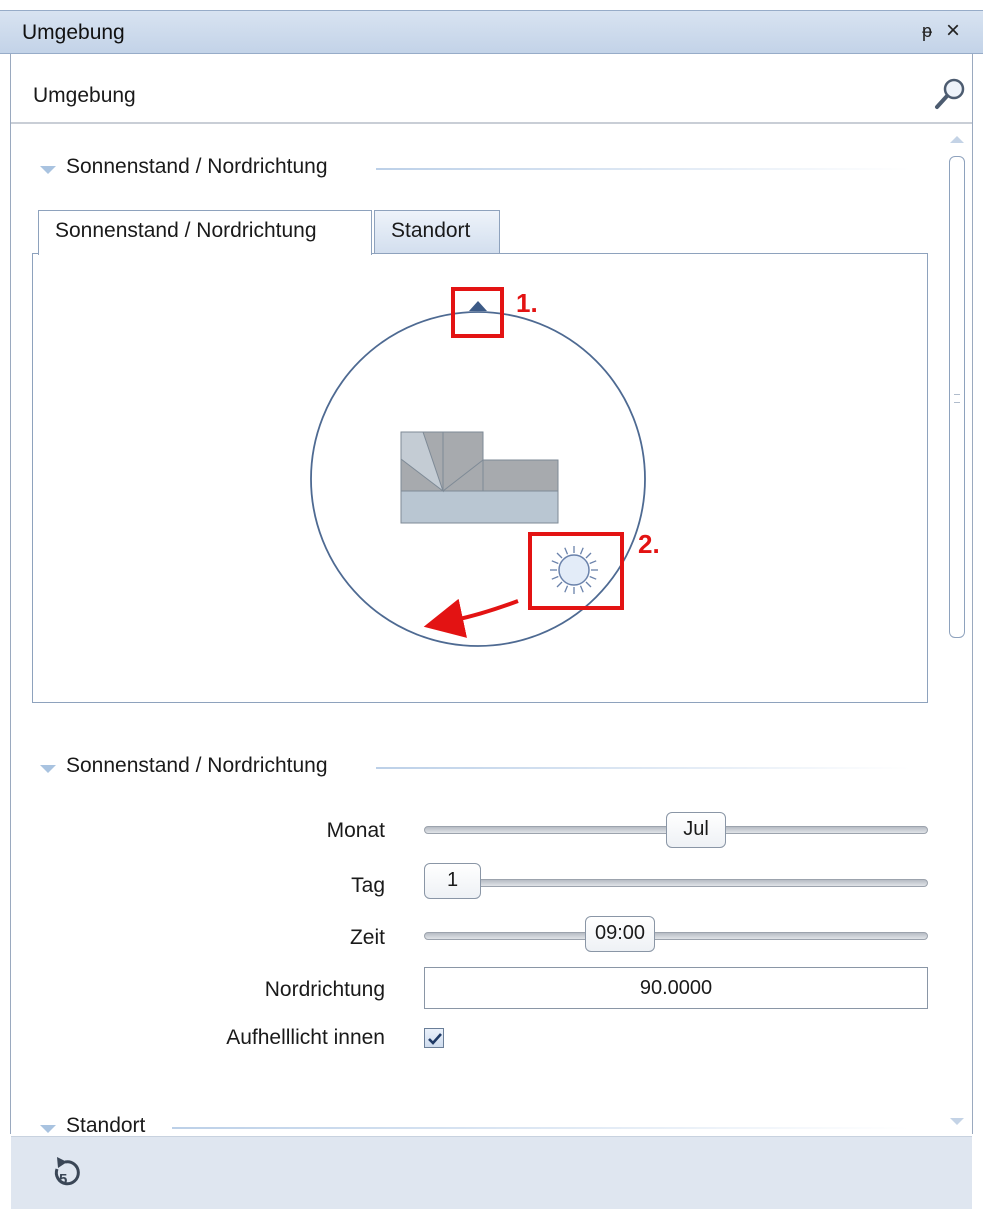 The width and height of the screenshot is (983, 1209). Describe the element at coordinates (368, 885) in the screenshot. I see `day-label: Tag` at that location.